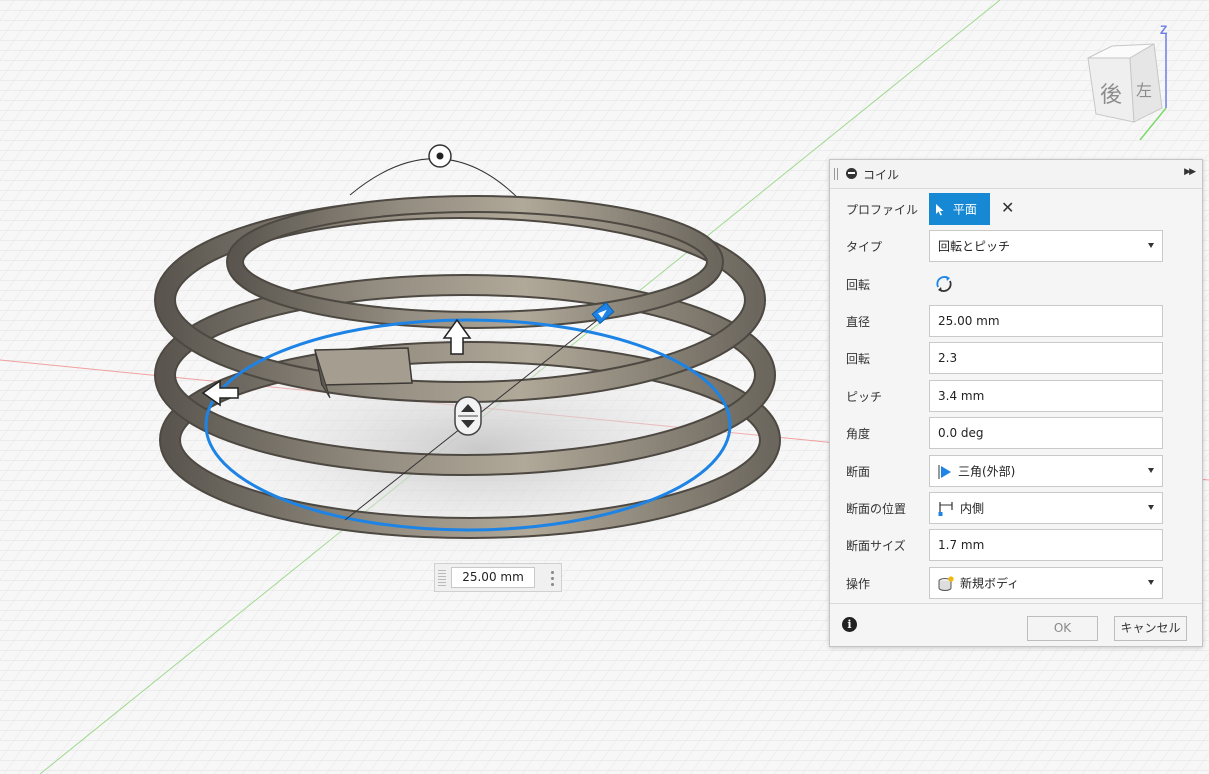 The width and height of the screenshot is (1209, 774). Describe the element at coordinates (858, 472) in the screenshot. I see `section-label: 断面` at that location.